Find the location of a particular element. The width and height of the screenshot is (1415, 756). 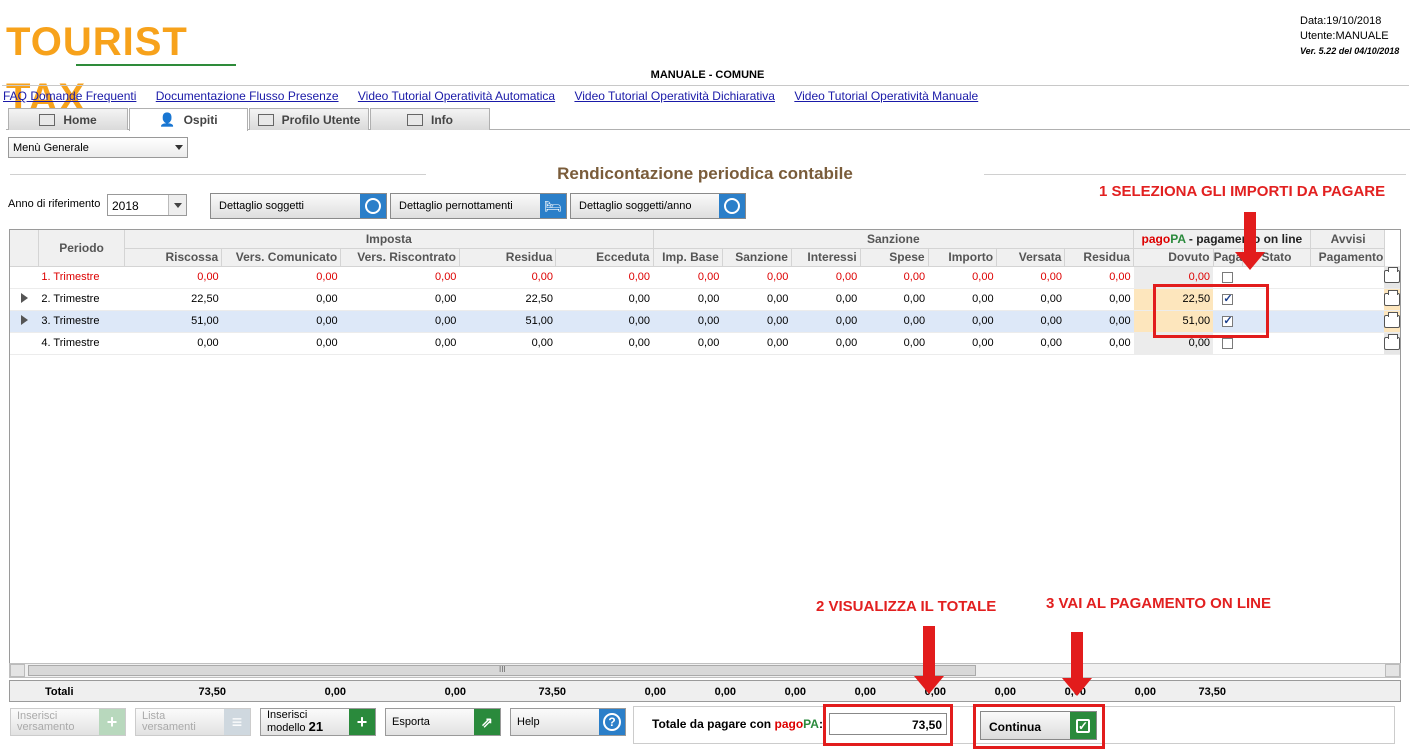

section-title: Rendicontazione periodica contabile is located at coordinates (705, 173).